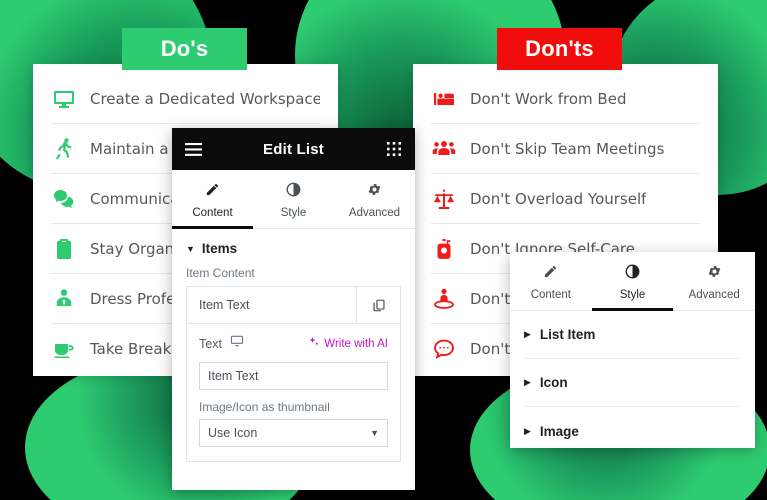 This screenshot has width=767, height=500. I want to click on users-icon, so click(444, 149).